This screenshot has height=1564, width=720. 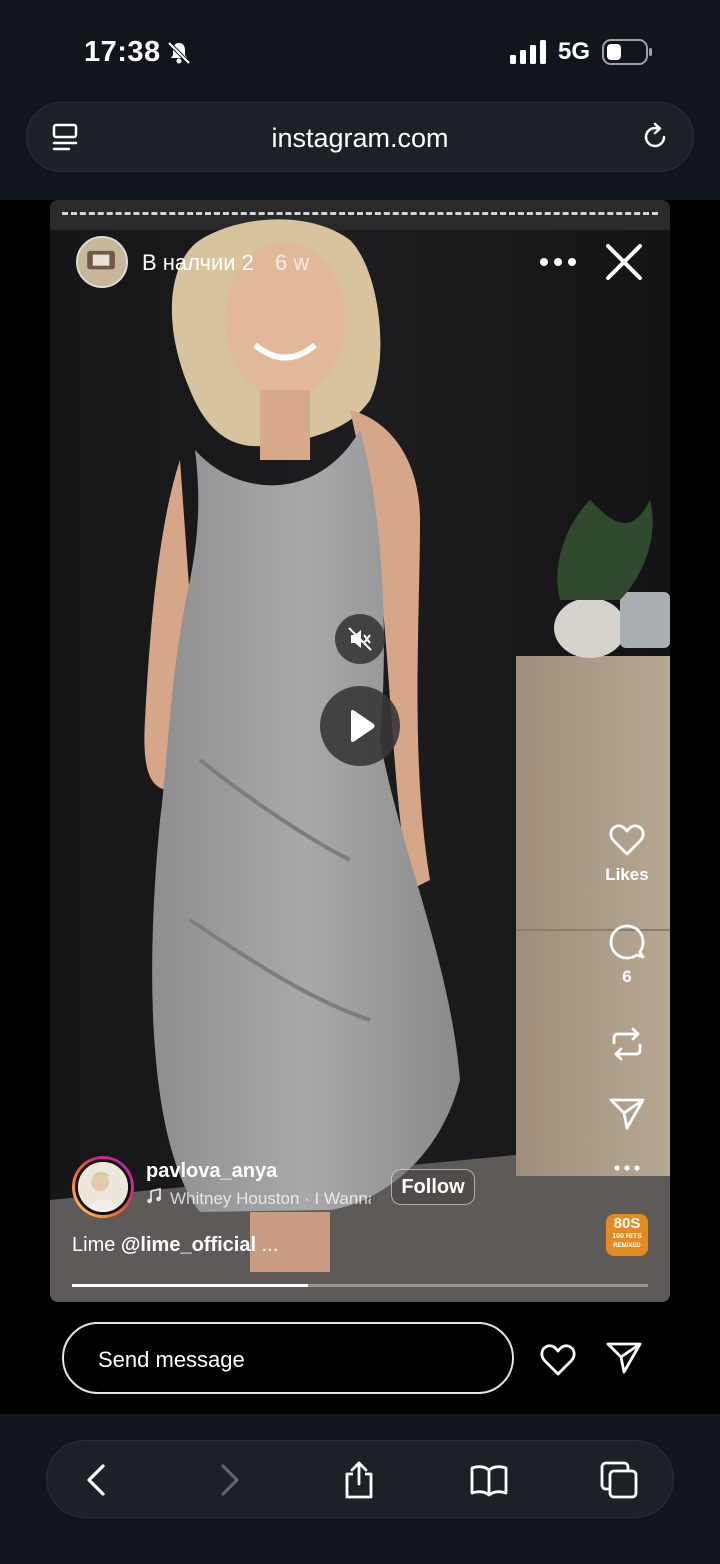 What do you see at coordinates (627, 874) in the screenshot?
I see `likes-label: Likes` at bounding box center [627, 874].